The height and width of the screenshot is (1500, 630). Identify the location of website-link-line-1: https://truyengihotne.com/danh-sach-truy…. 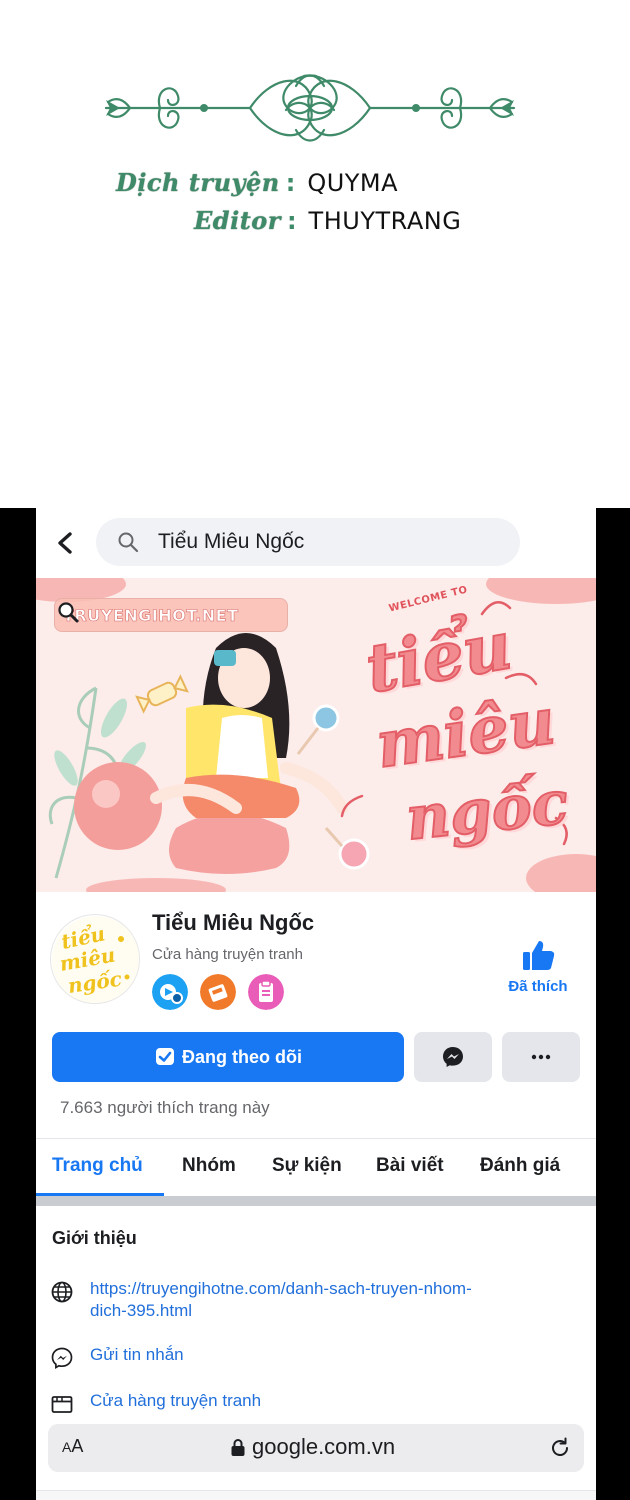
(281, 1288).